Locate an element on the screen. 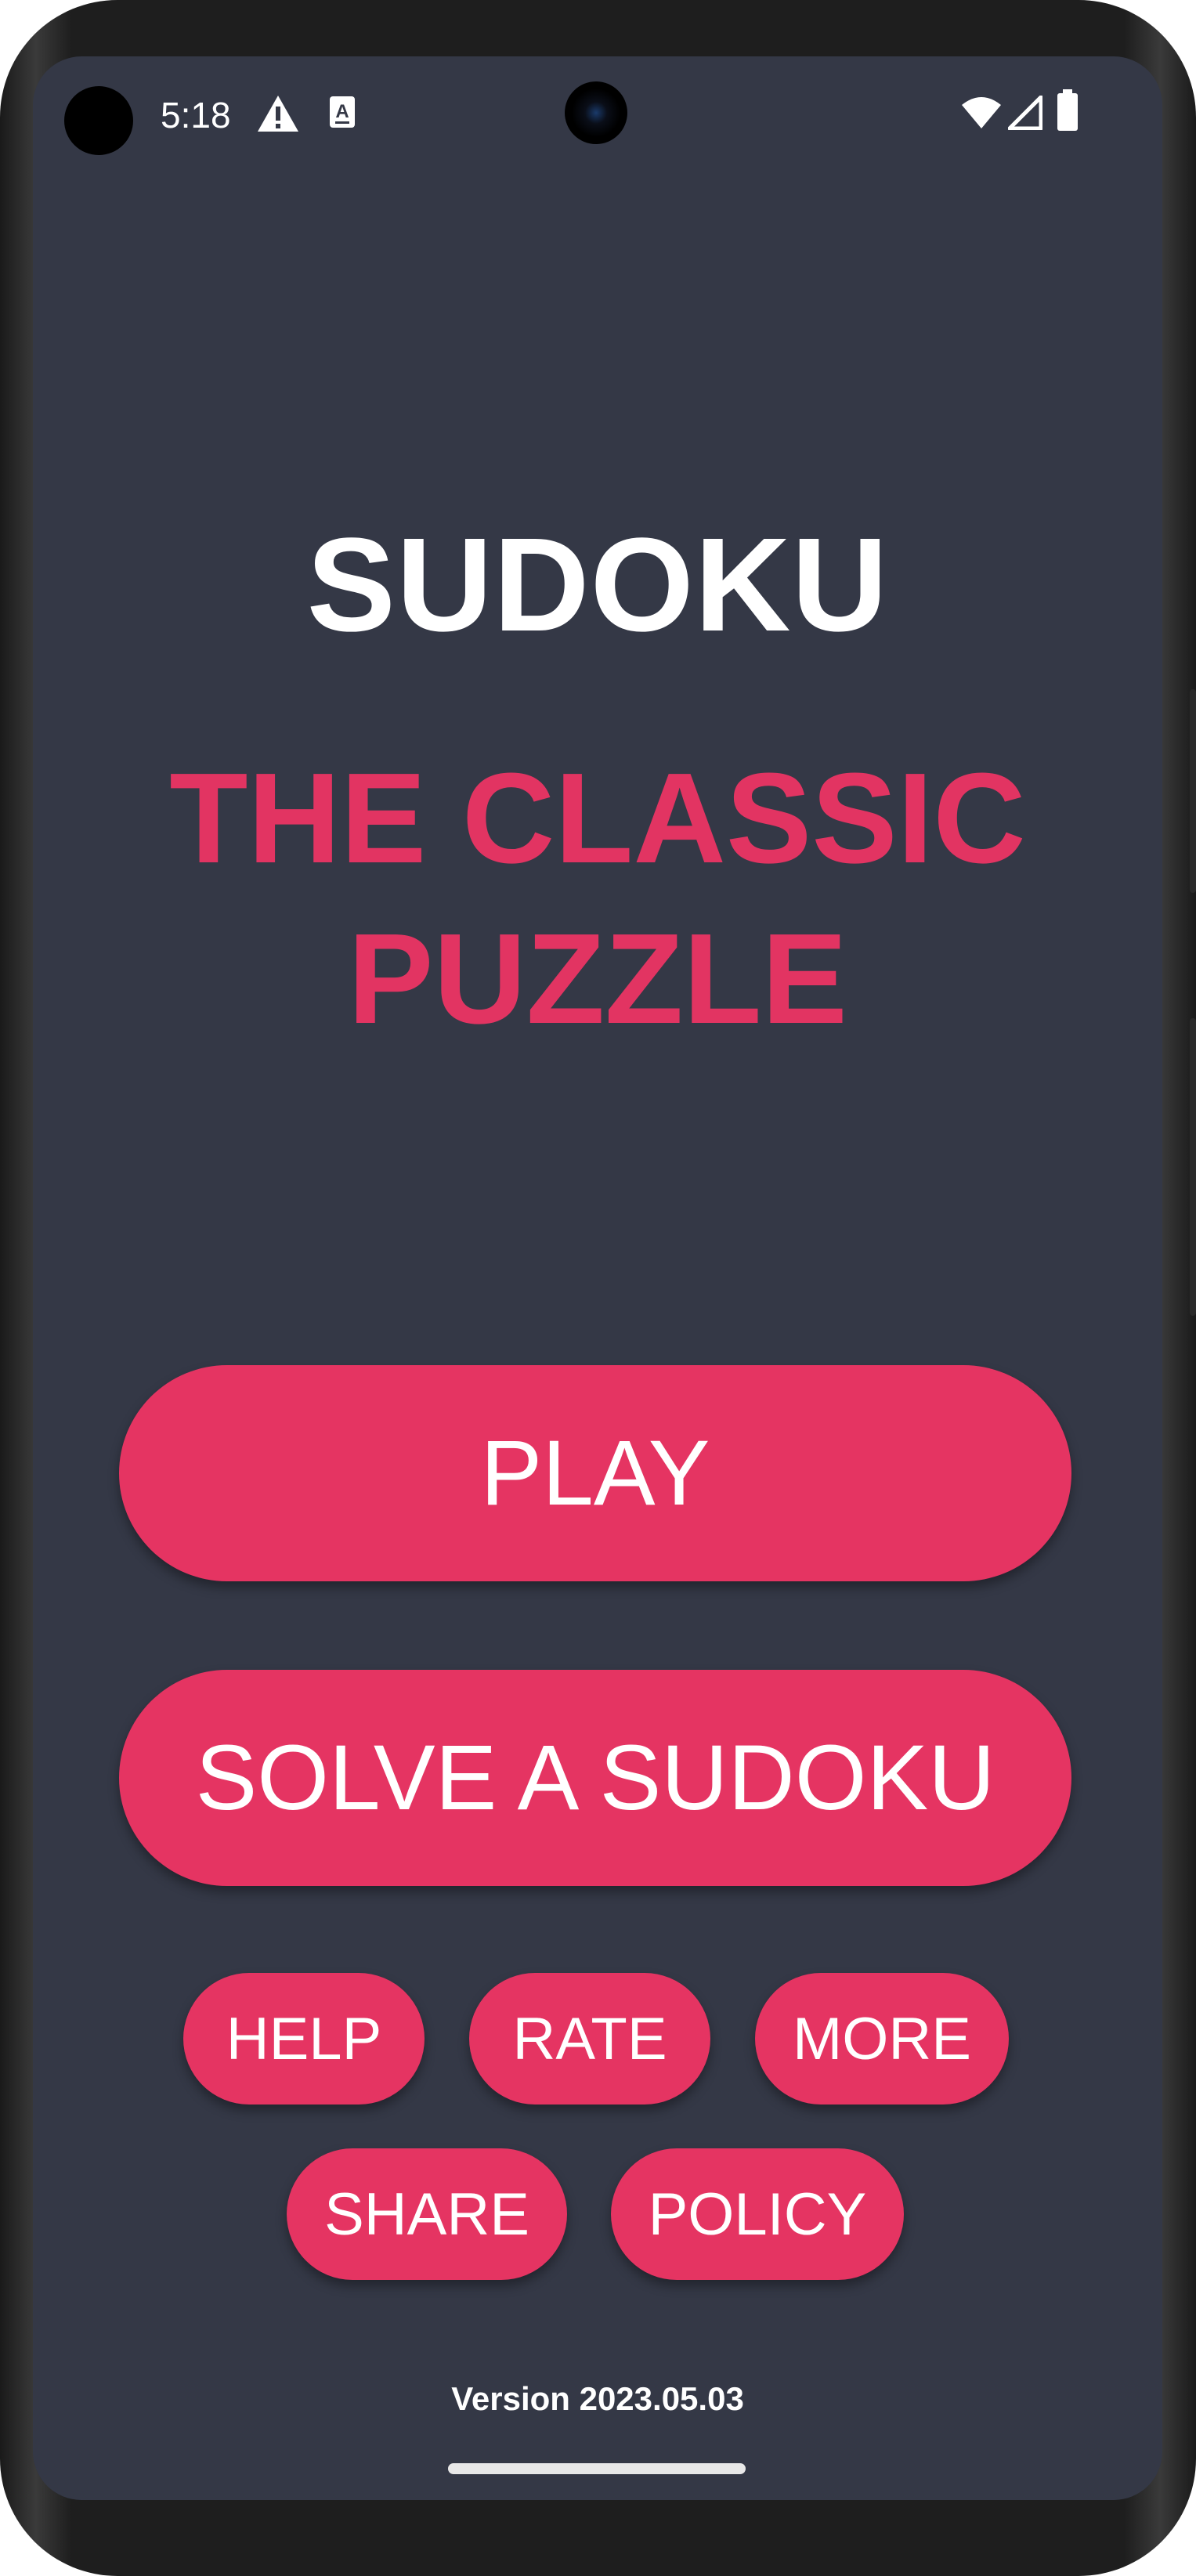  solve-sudoku-button: SOLVE A SUDOKU is located at coordinates (595, 1778).